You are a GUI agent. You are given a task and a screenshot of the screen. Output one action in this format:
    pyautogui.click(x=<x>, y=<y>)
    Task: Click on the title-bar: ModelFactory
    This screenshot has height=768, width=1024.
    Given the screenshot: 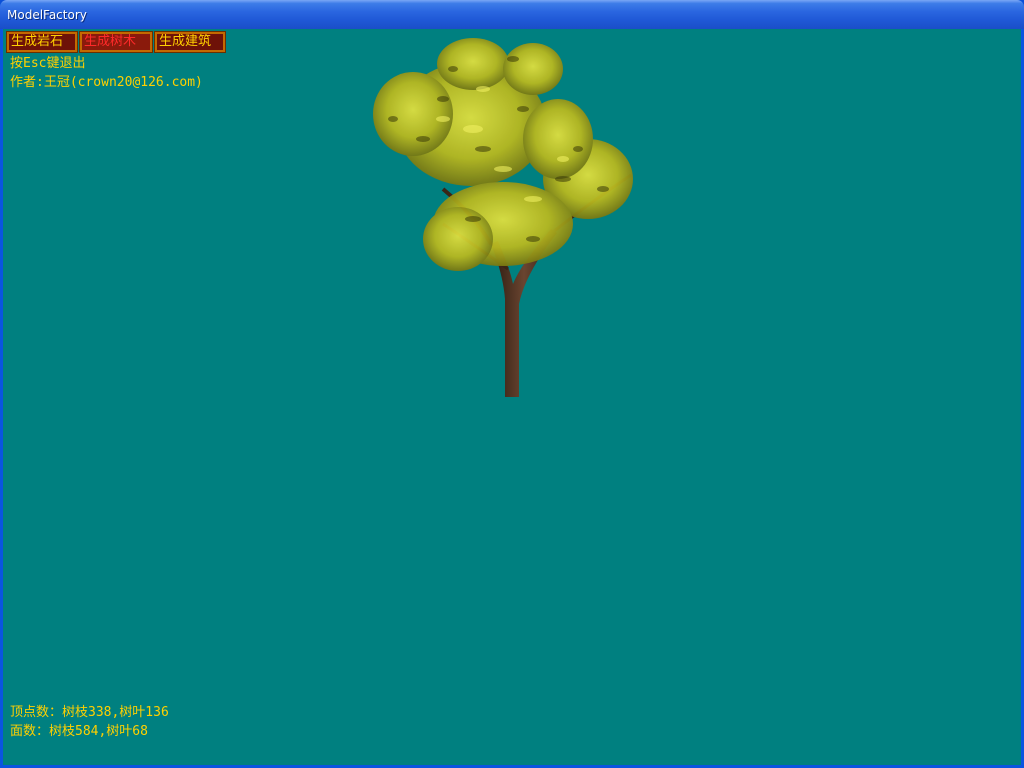 What is the action you would take?
    pyautogui.click(x=512, y=14)
    